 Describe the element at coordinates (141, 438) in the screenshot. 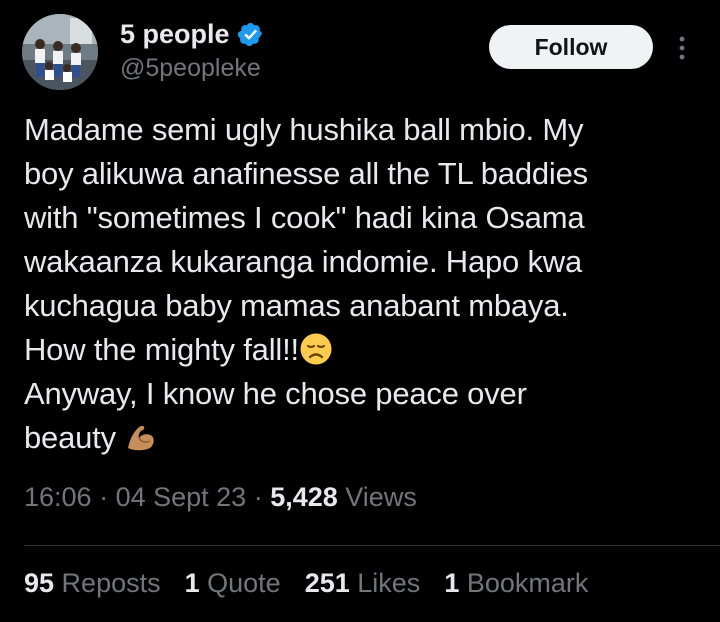

I see `flexed-biceps-emoji-icon` at that location.